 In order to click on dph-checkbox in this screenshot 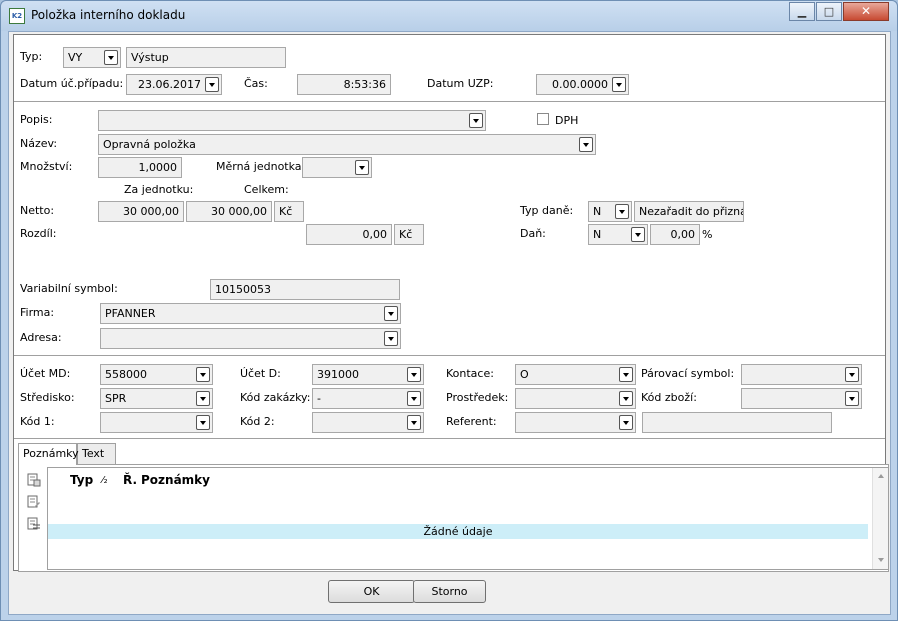, I will do `click(543, 119)`.